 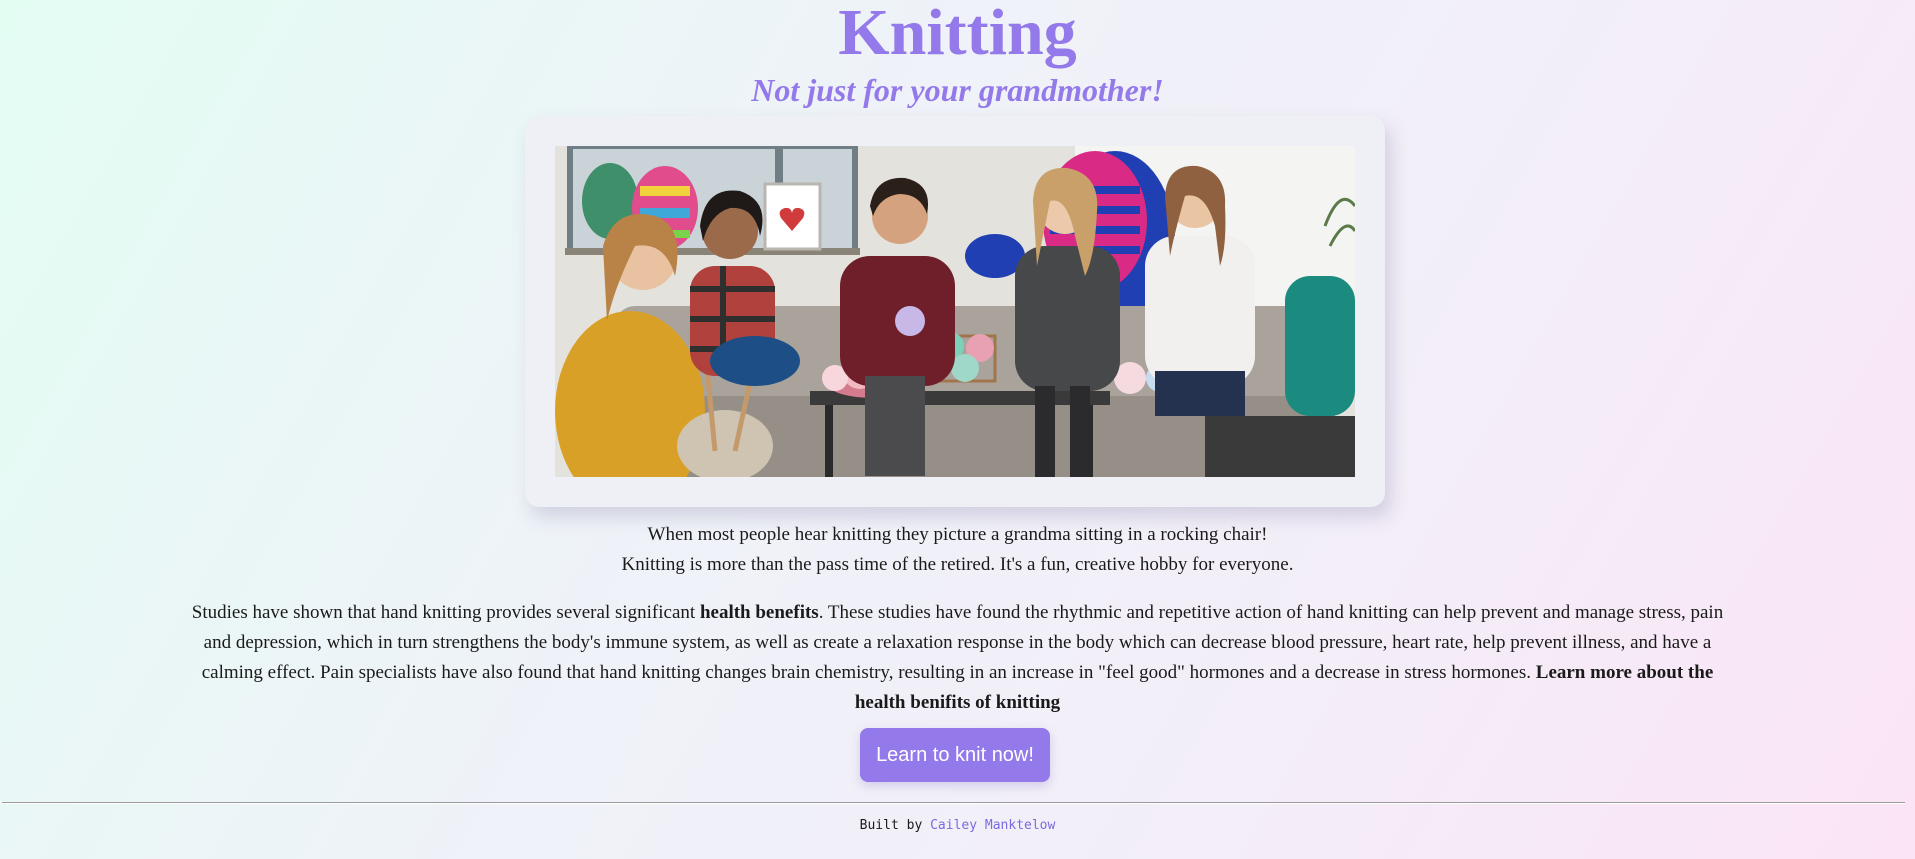 I want to click on footer-prefix: Built by, so click(x=895, y=825).